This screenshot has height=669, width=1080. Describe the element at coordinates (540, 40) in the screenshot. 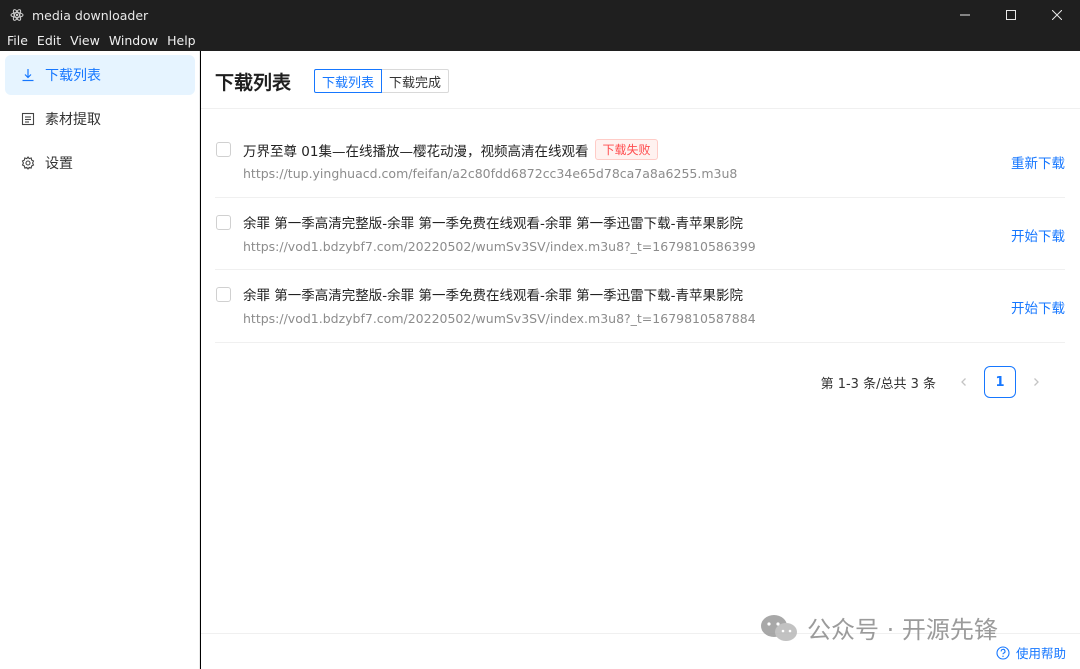

I see `menu-bar: File Edit View Window Help` at that location.